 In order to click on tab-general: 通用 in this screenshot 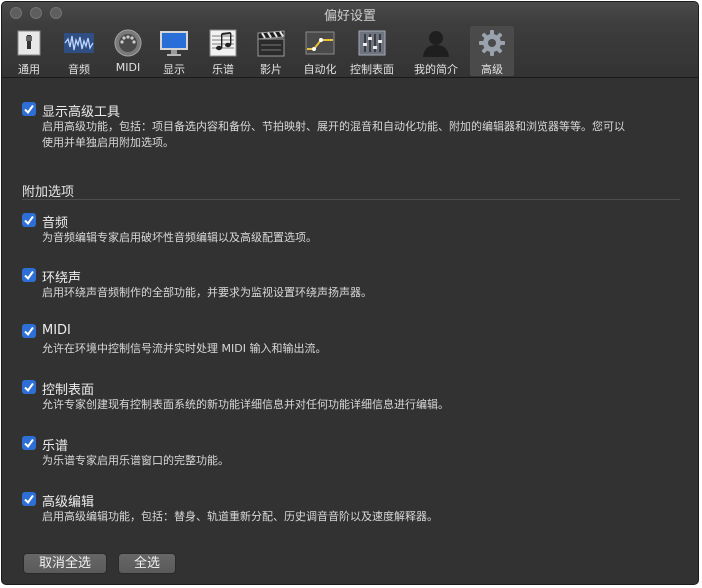, I will do `click(29, 51)`.